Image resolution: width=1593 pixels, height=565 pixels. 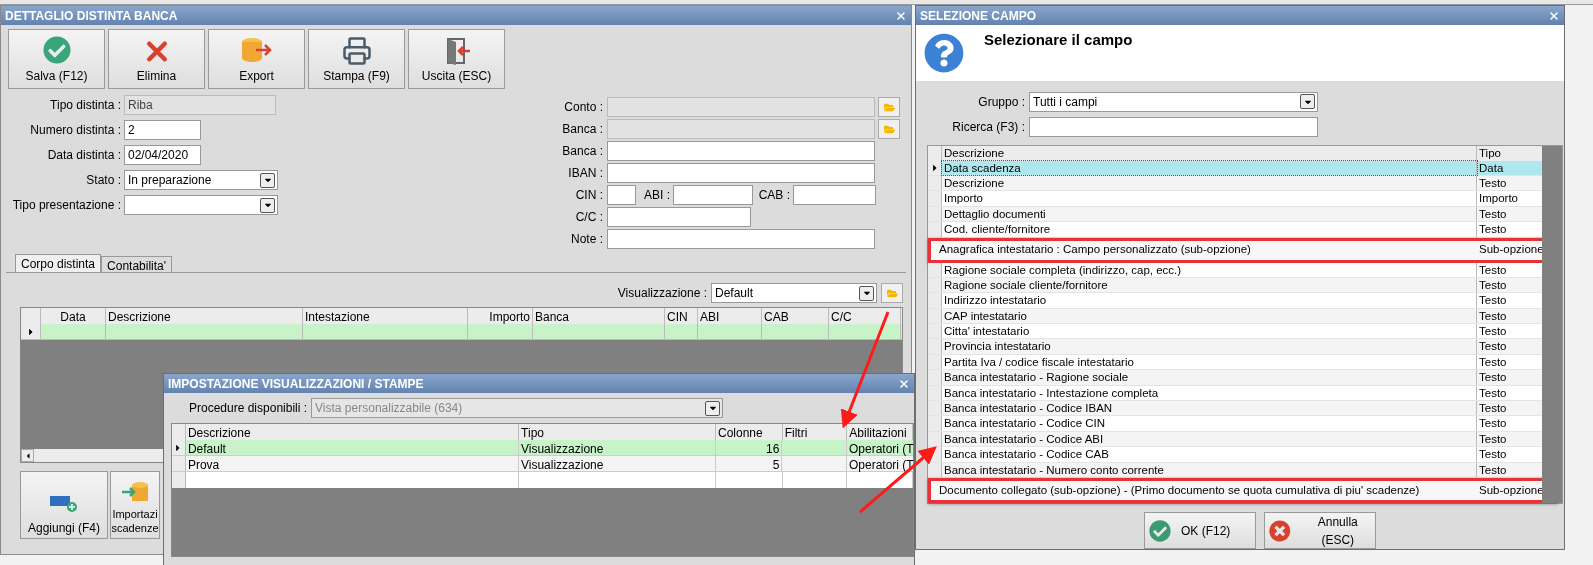 What do you see at coordinates (1235, 230) in the screenshot?
I see `grid-row: Cod. cliente/fornitore Testo` at bounding box center [1235, 230].